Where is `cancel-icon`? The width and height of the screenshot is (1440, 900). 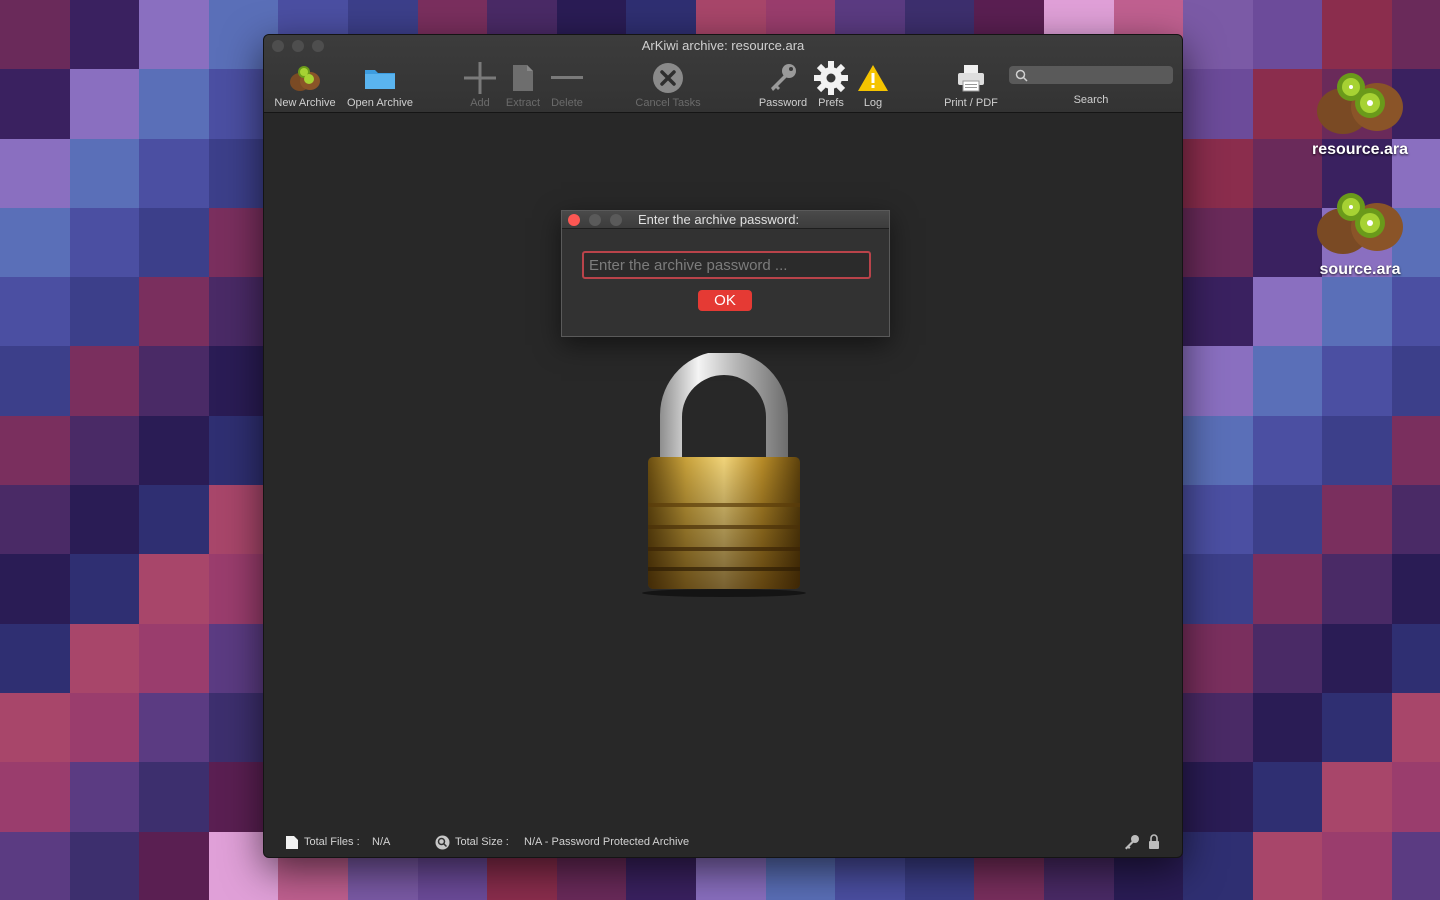
cancel-icon is located at coordinates (668, 78).